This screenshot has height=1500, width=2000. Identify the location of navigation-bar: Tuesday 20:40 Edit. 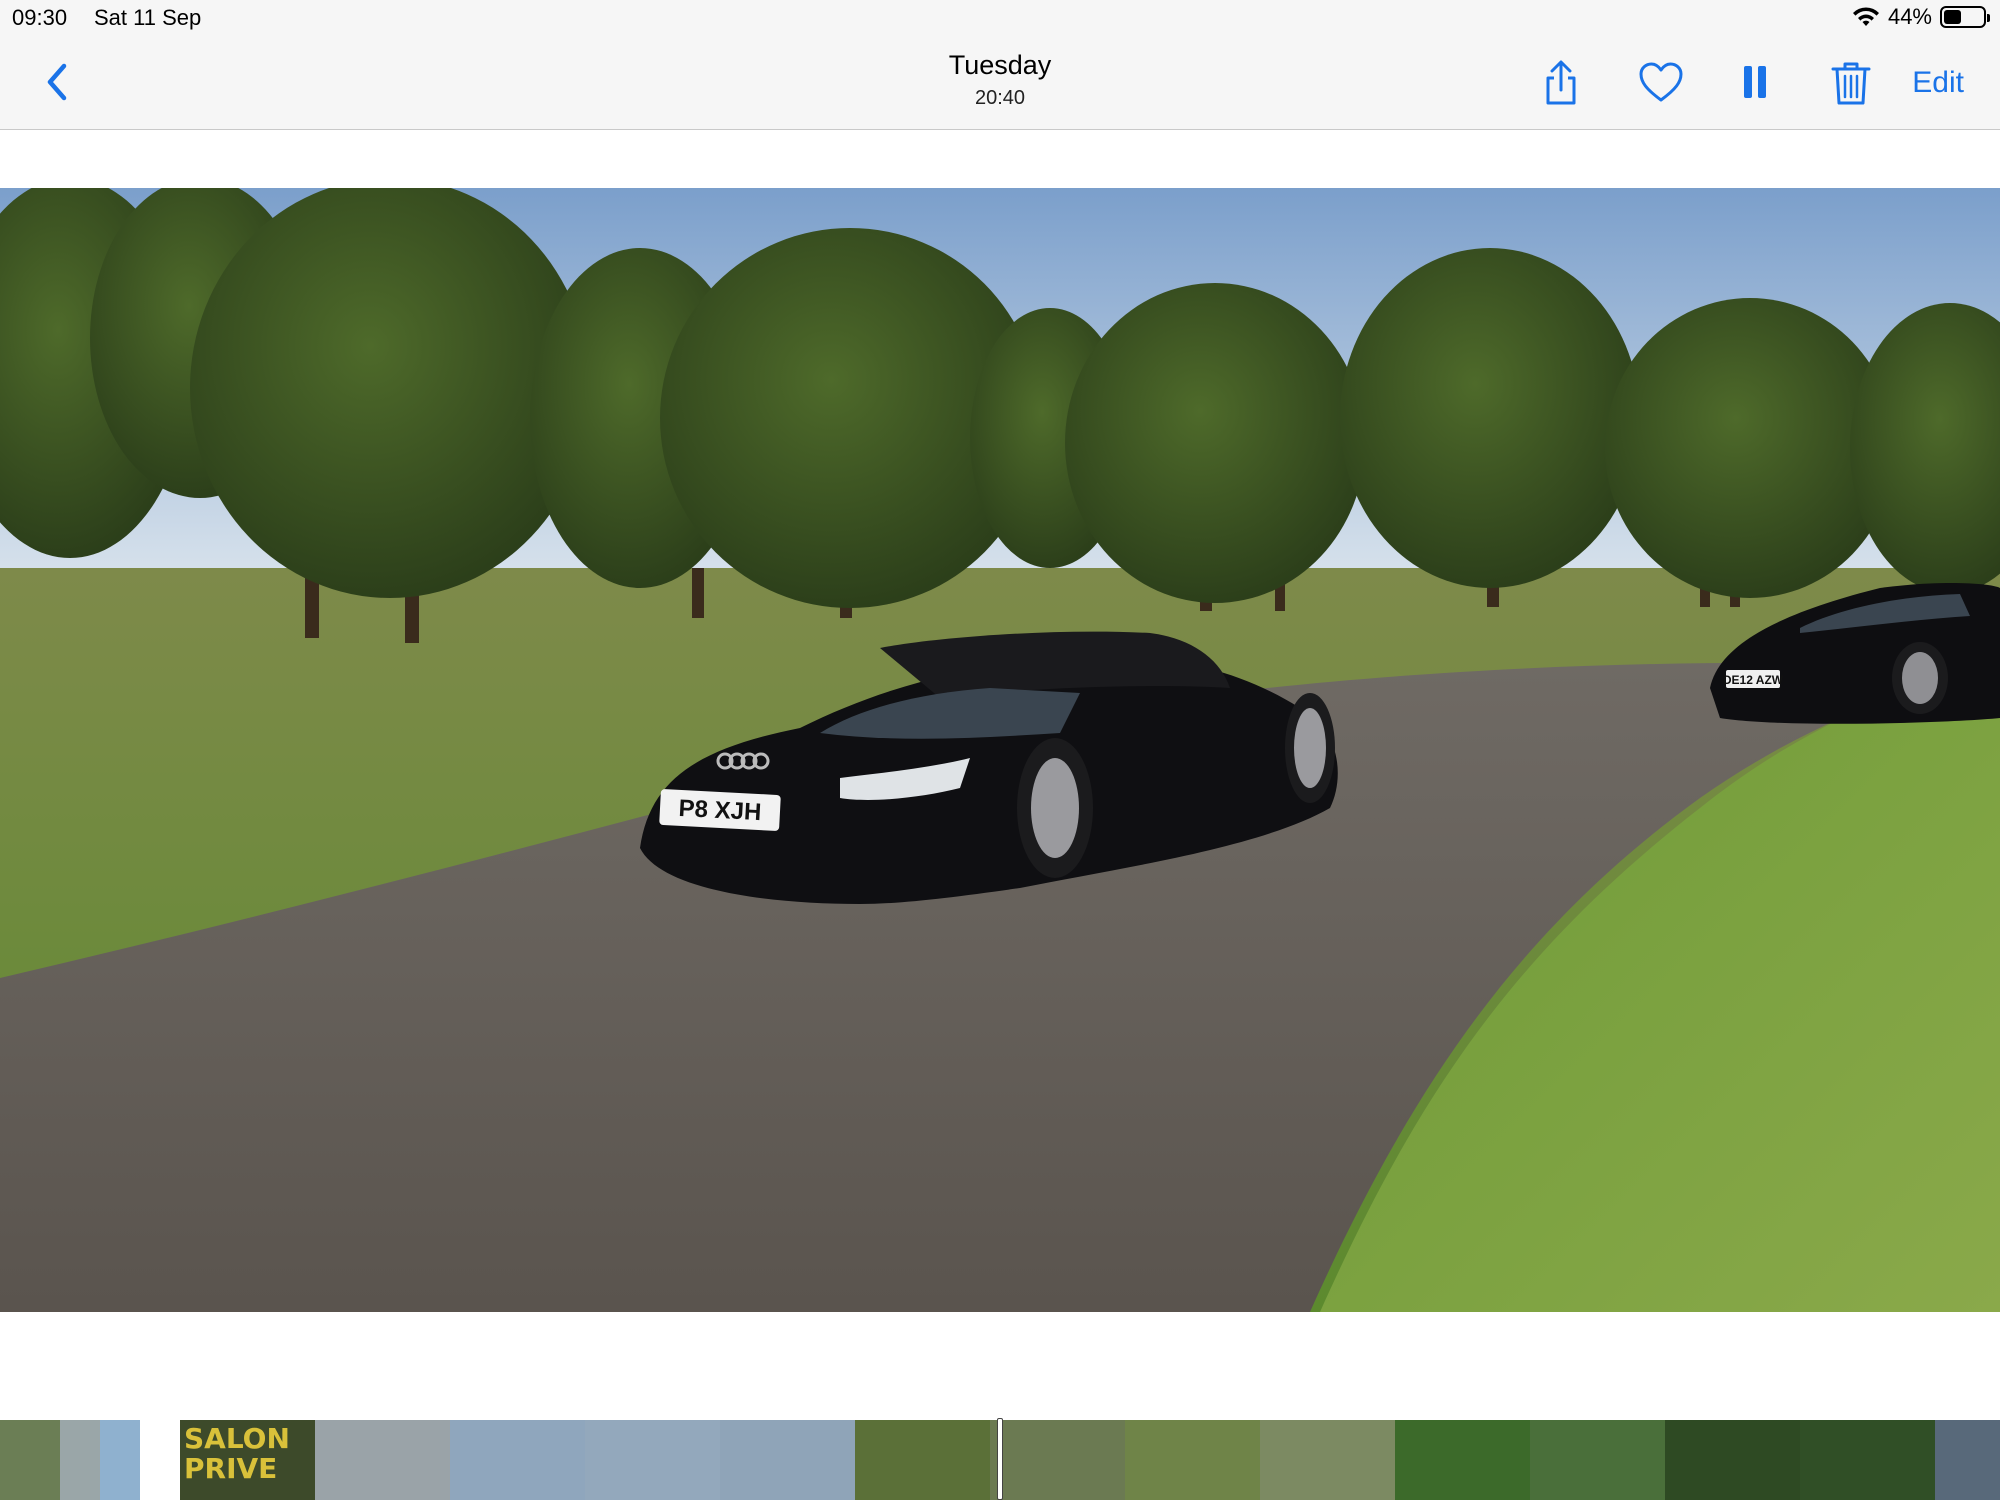
(1000, 83).